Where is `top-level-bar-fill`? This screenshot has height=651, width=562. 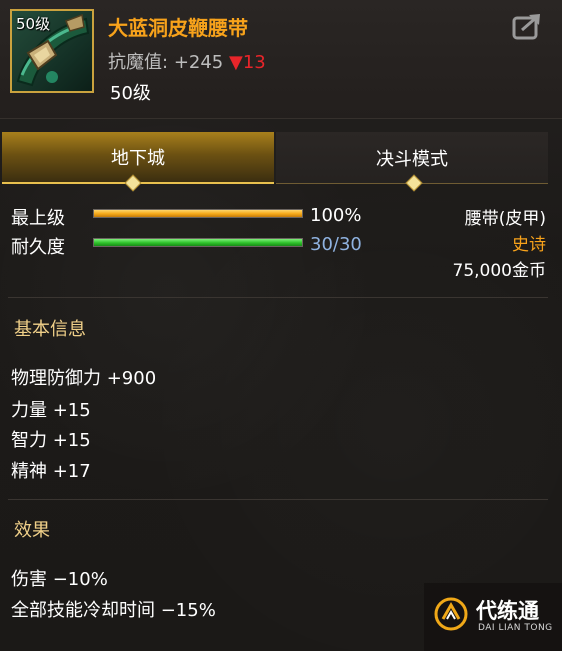
top-level-bar-fill is located at coordinates (198, 213).